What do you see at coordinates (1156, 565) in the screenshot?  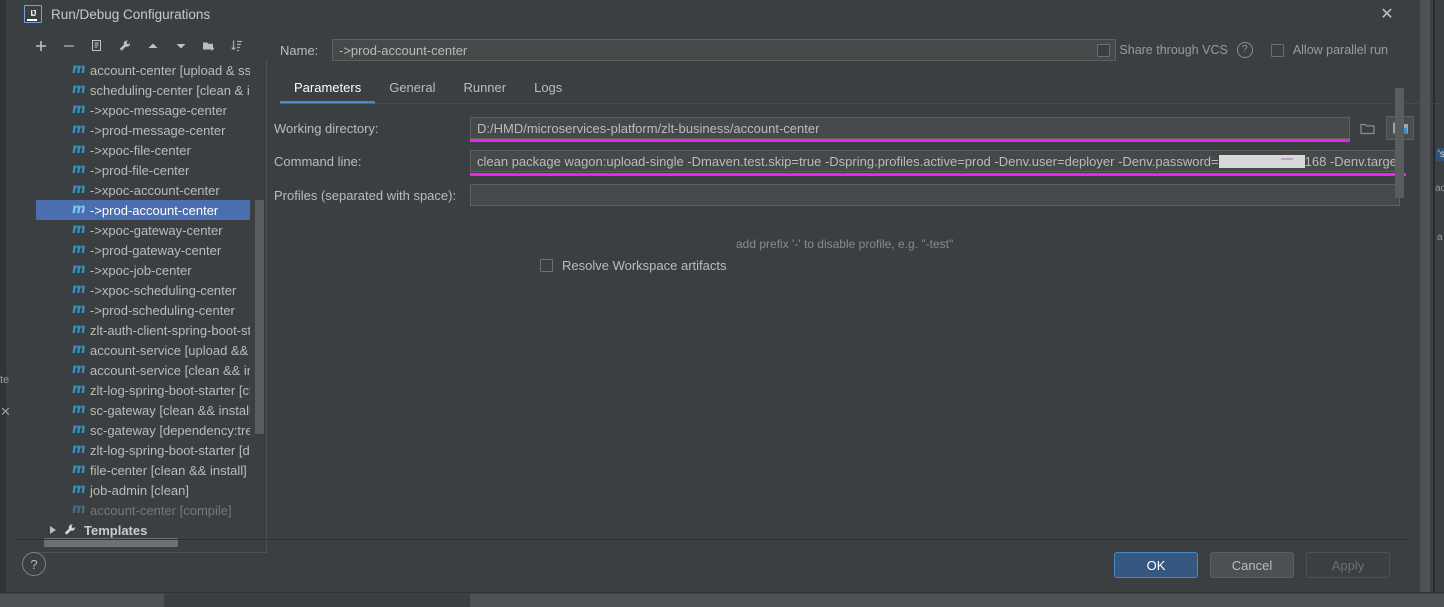 I see `ok-button: OK` at bounding box center [1156, 565].